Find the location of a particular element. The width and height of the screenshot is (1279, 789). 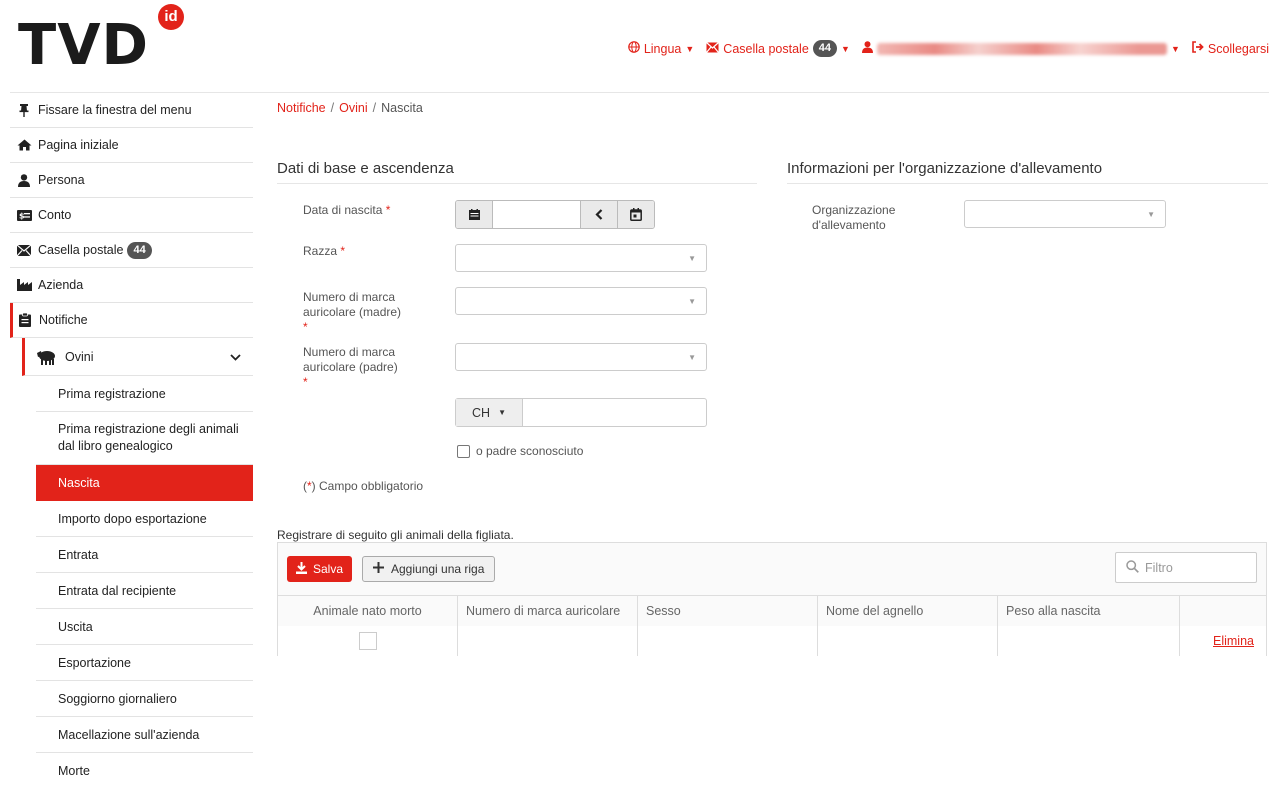

checkbox-box is located at coordinates (463, 451).